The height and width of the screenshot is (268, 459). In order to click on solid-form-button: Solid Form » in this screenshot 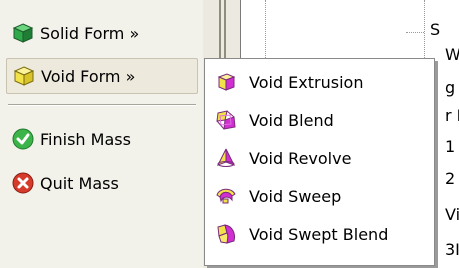, I will do `click(102, 33)`.